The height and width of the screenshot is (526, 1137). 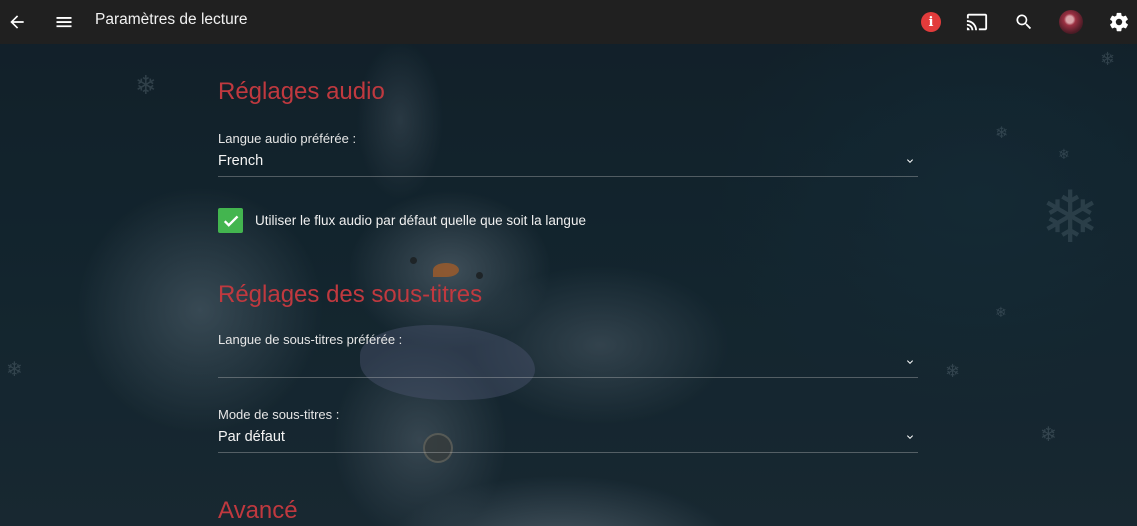 What do you see at coordinates (568, 164) in the screenshot?
I see `audio-language-select: French` at bounding box center [568, 164].